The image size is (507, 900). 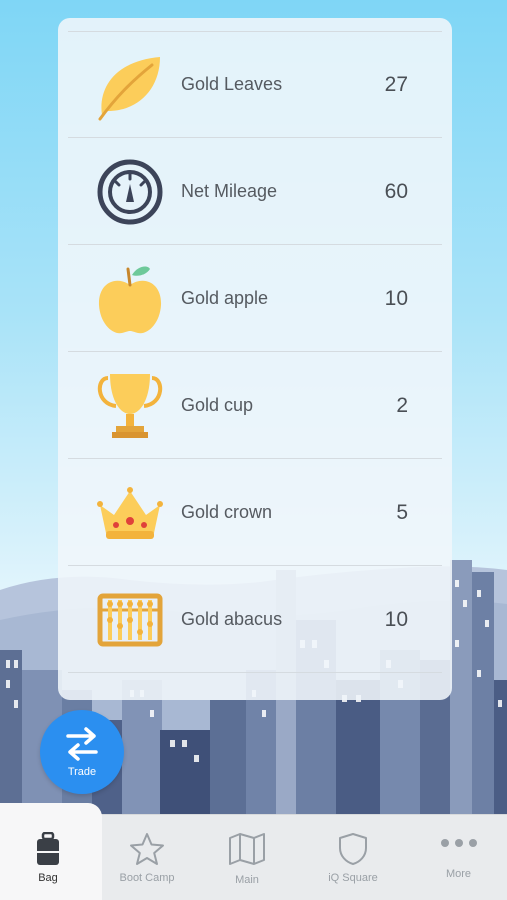 I want to click on item-count: 60, so click(x=396, y=191).